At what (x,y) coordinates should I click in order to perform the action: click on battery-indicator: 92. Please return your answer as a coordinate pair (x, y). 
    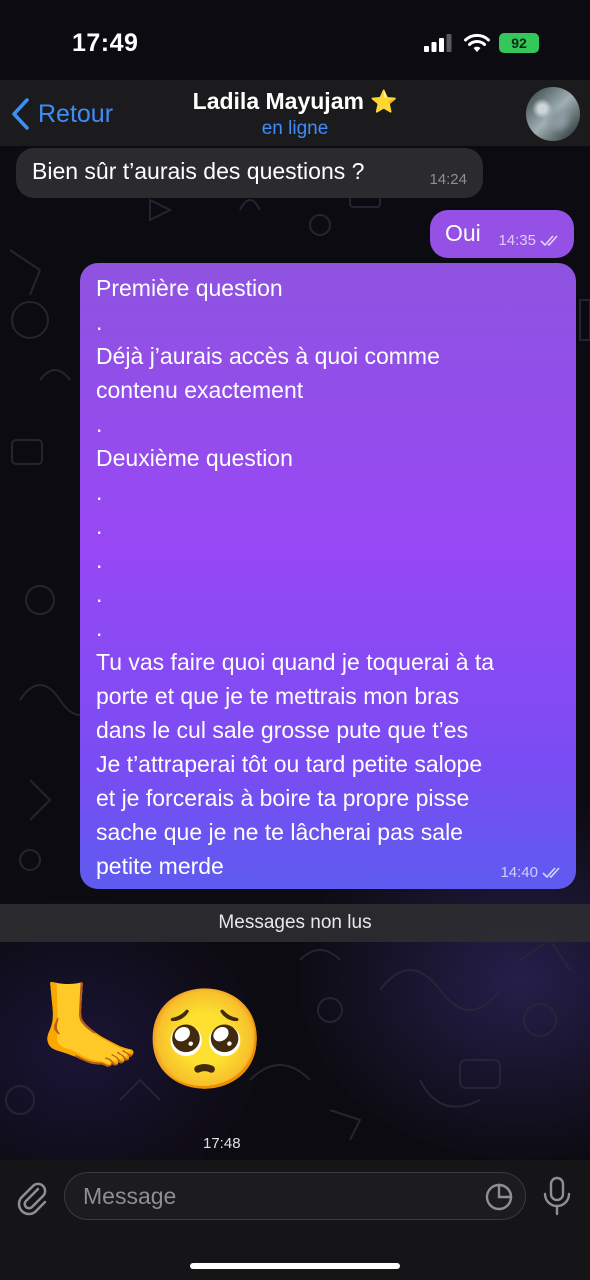
    Looking at the image, I should click on (519, 43).